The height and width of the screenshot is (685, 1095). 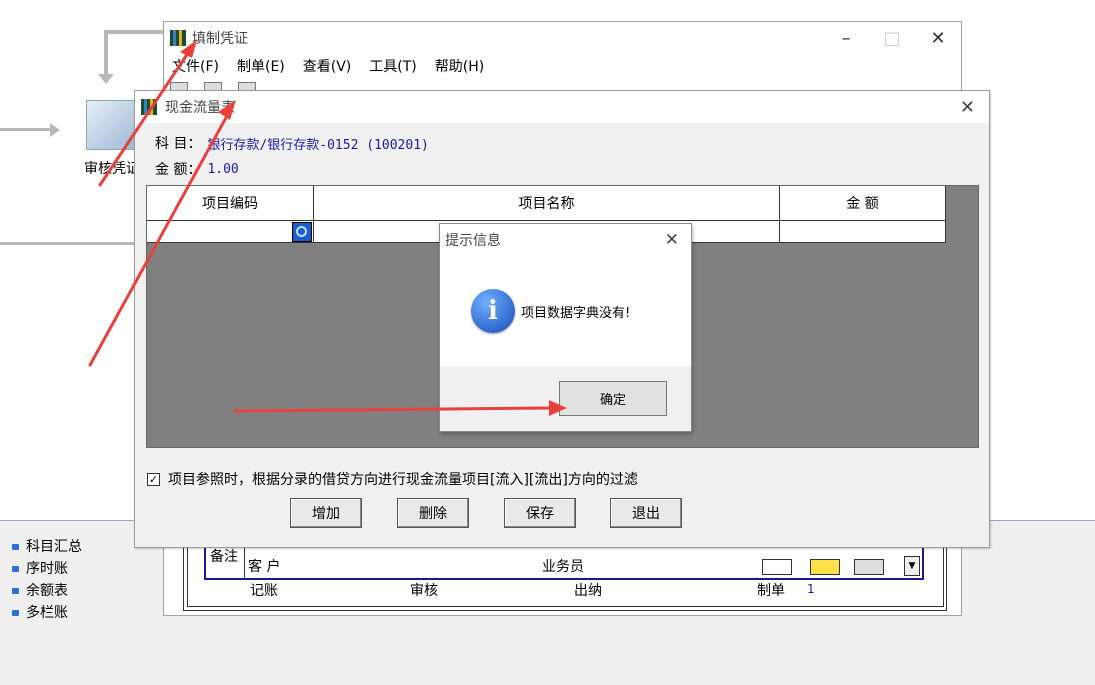 What do you see at coordinates (565, 240) in the screenshot?
I see `message-titlebar: 提示信息 ✕` at bounding box center [565, 240].